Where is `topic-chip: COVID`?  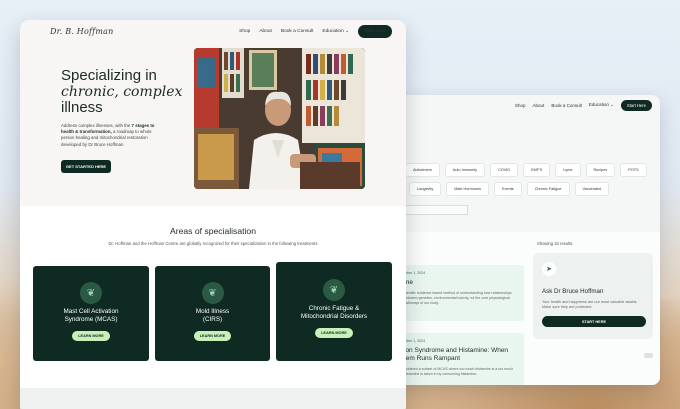
topic-chip: COVID is located at coordinates (504, 170).